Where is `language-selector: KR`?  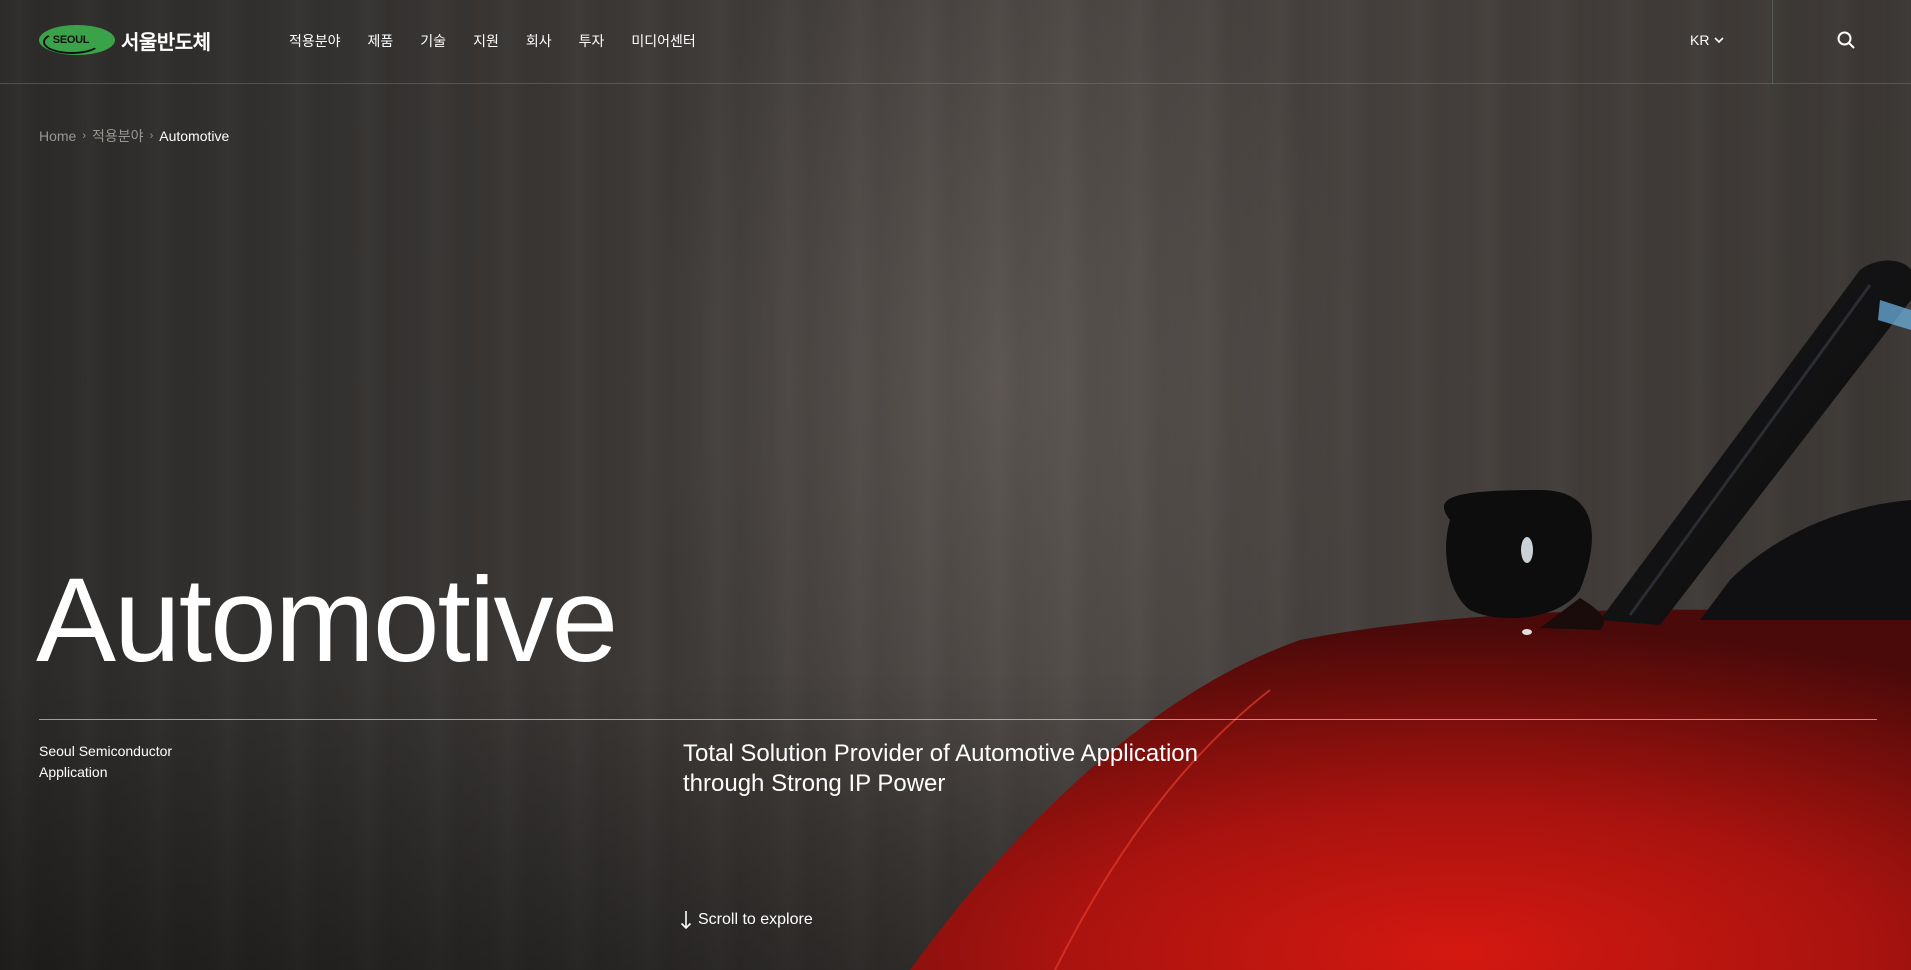 language-selector: KR is located at coordinates (1707, 40).